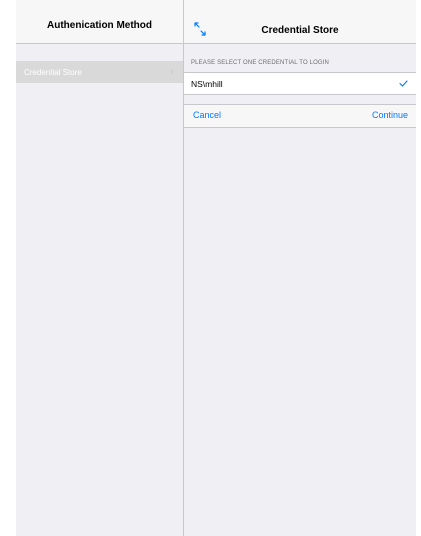  I want to click on credential-label: NS\mhill, so click(207, 83).